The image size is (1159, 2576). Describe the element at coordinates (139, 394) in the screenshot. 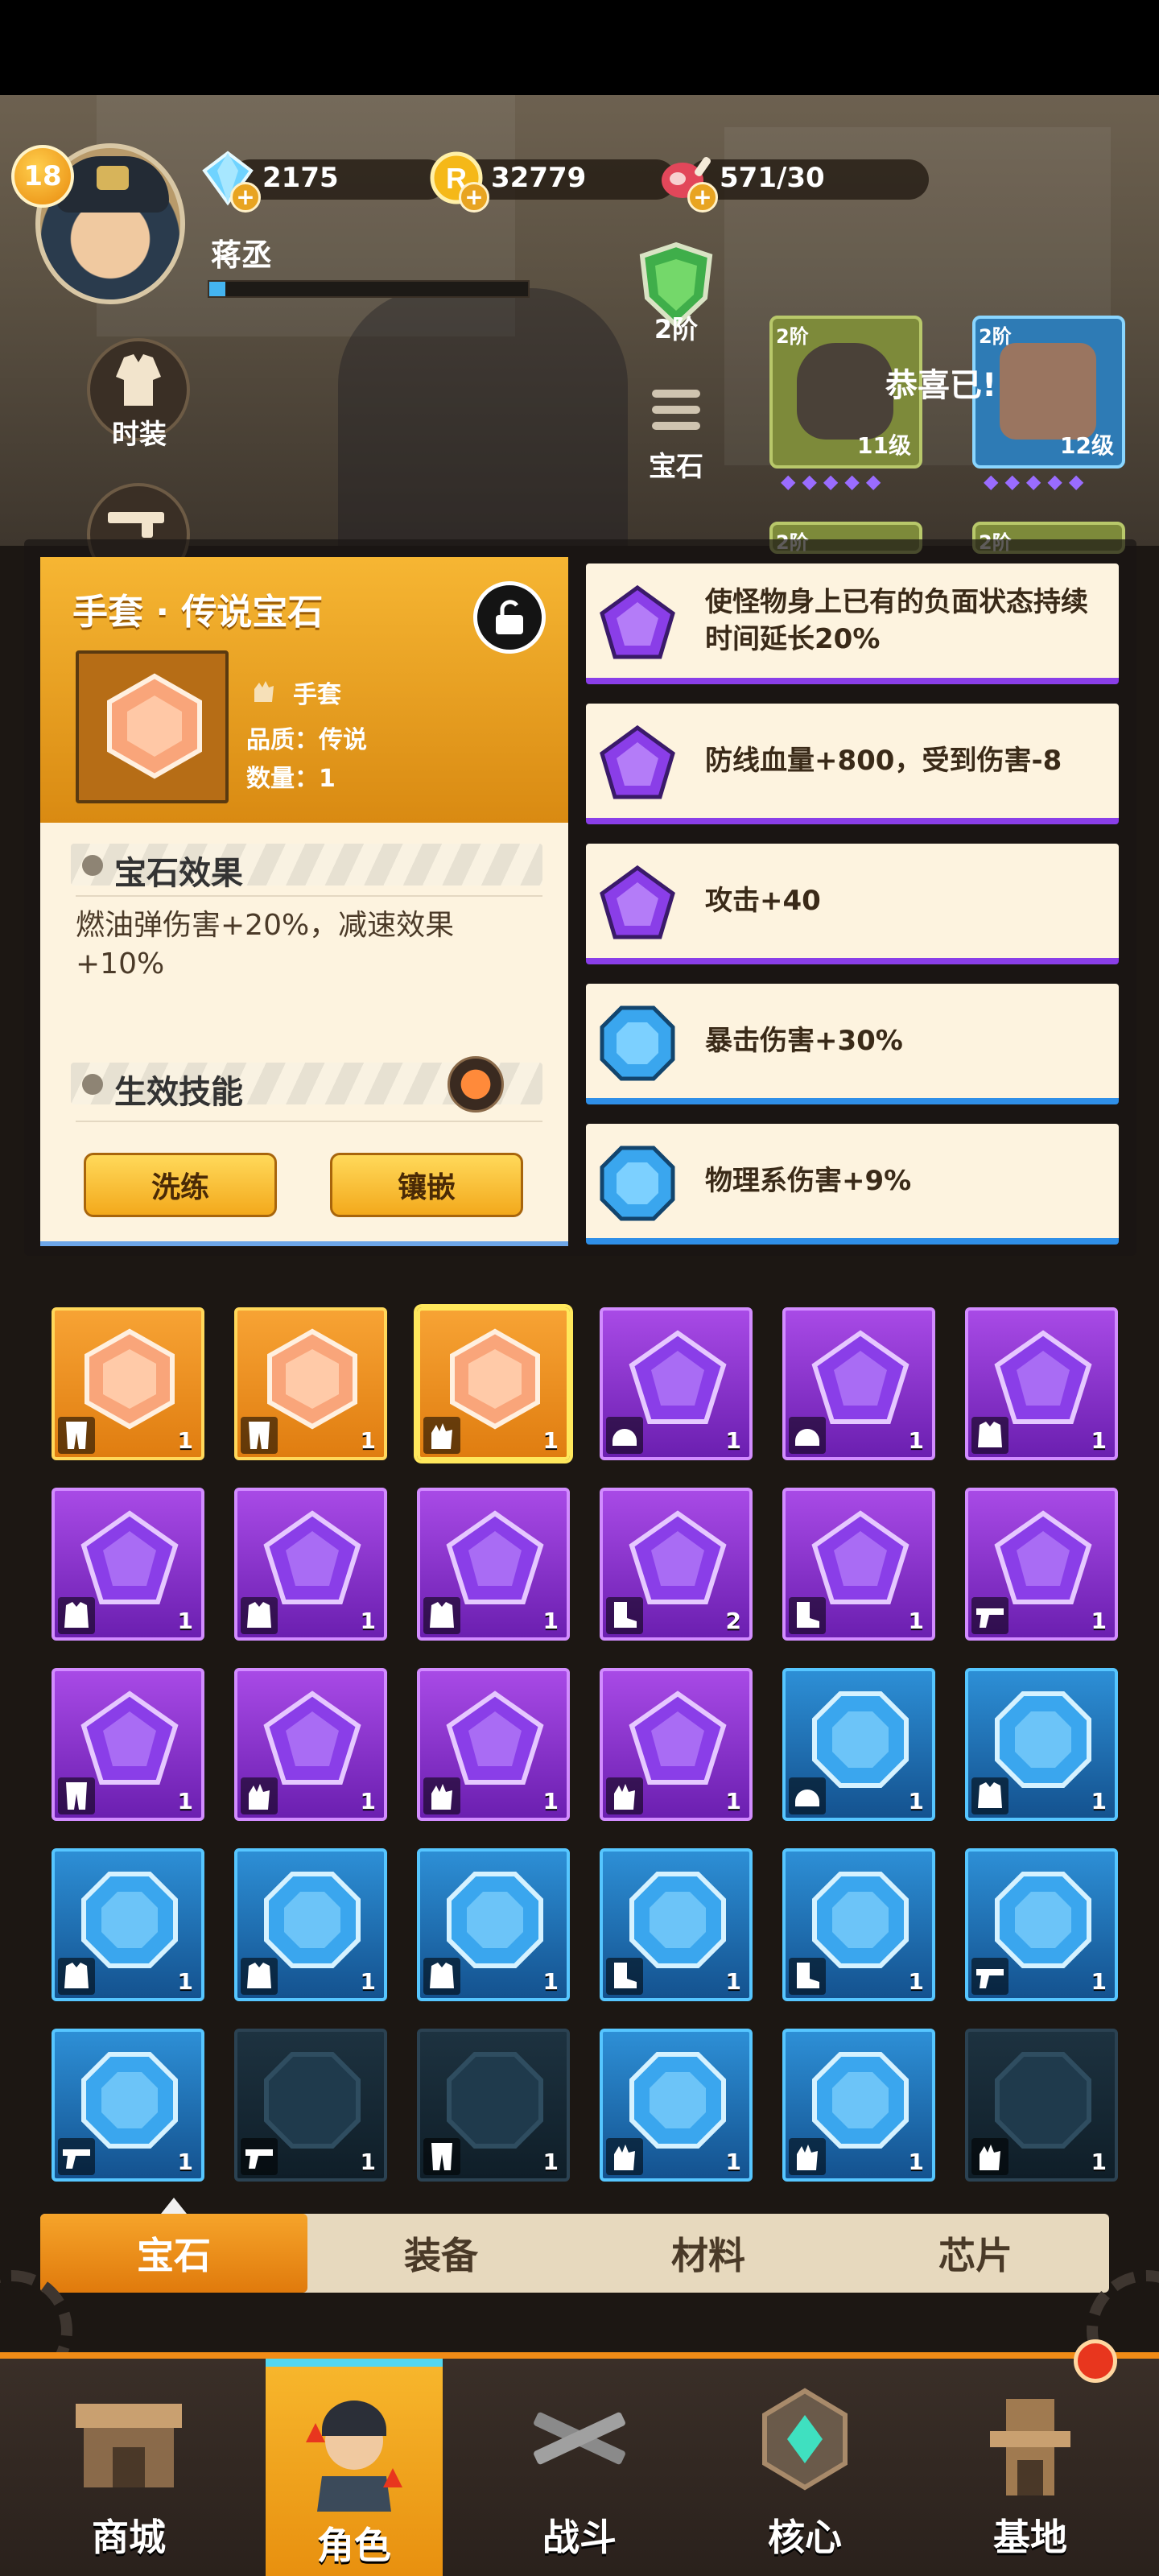

I see `fashion-button: 时装` at that location.